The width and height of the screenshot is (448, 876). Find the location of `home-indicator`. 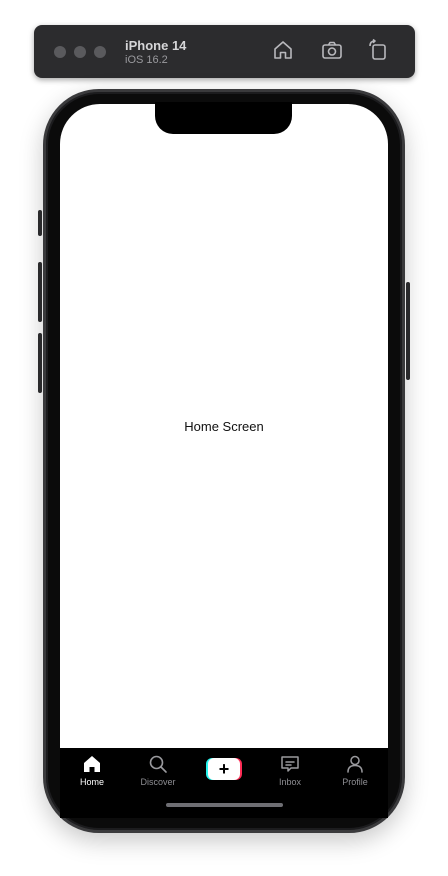

home-indicator is located at coordinates (224, 805).